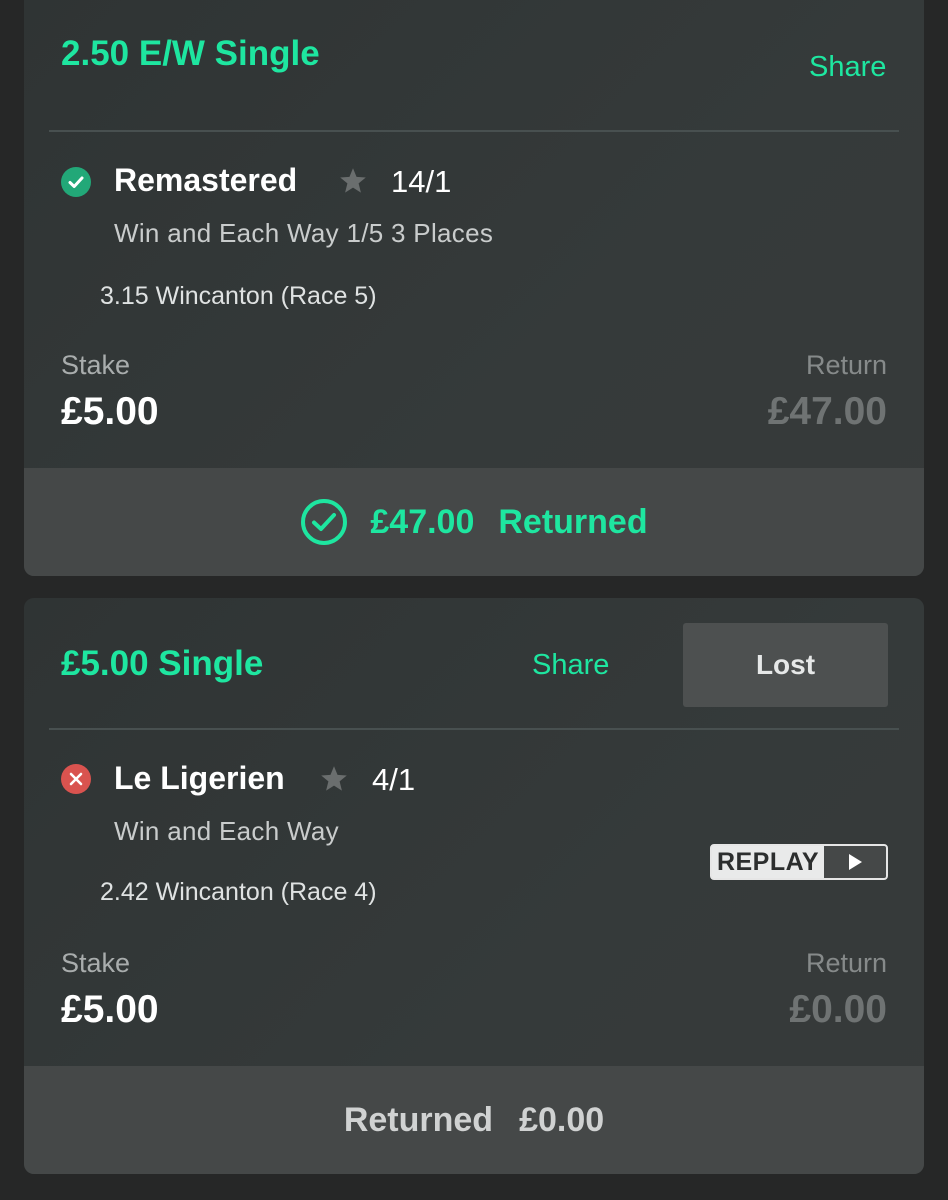 This screenshot has width=948, height=1200. Describe the element at coordinates (855, 862) in the screenshot. I see `play-icon` at that location.